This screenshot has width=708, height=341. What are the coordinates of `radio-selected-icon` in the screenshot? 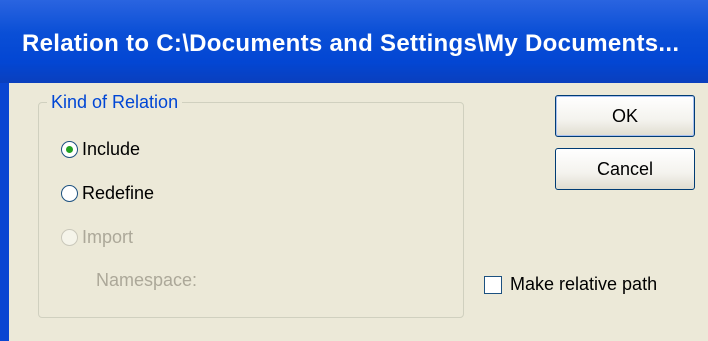 It's located at (69, 149).